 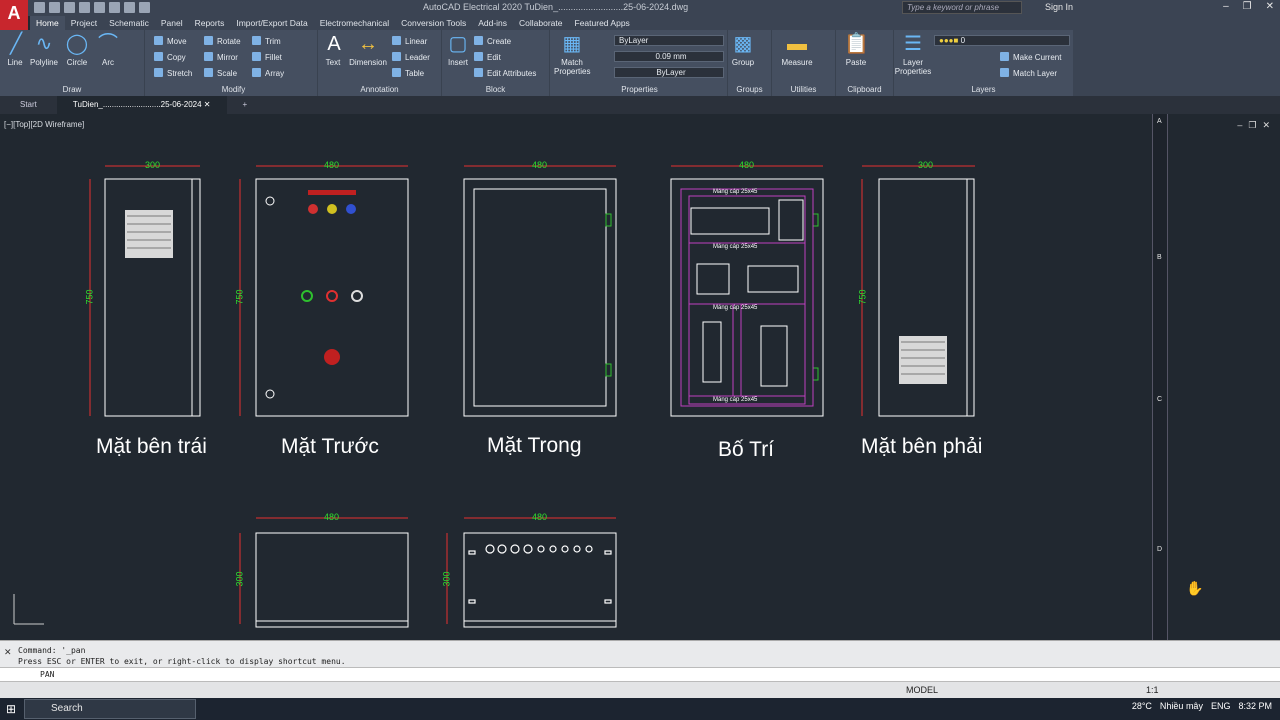 What do you see at coordinates (379, 89) in the screenshot?
I see `annotation-panel-title: Annotation` at bounding box center [379, 89].